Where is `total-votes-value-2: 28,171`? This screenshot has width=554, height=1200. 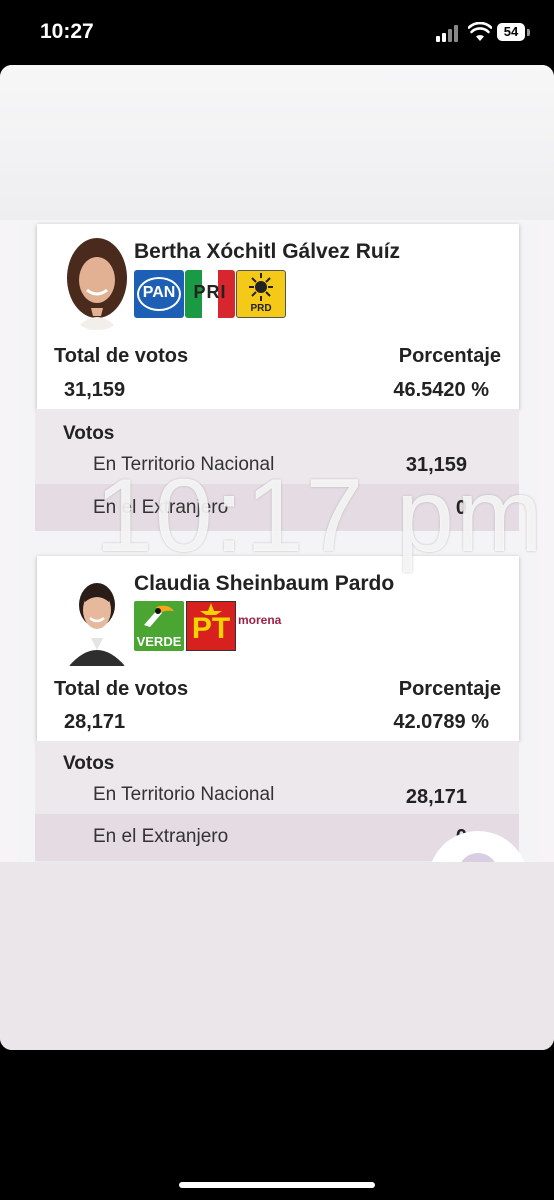
total-votes-value-2: 28,171 is located at coordinates (95, 722).